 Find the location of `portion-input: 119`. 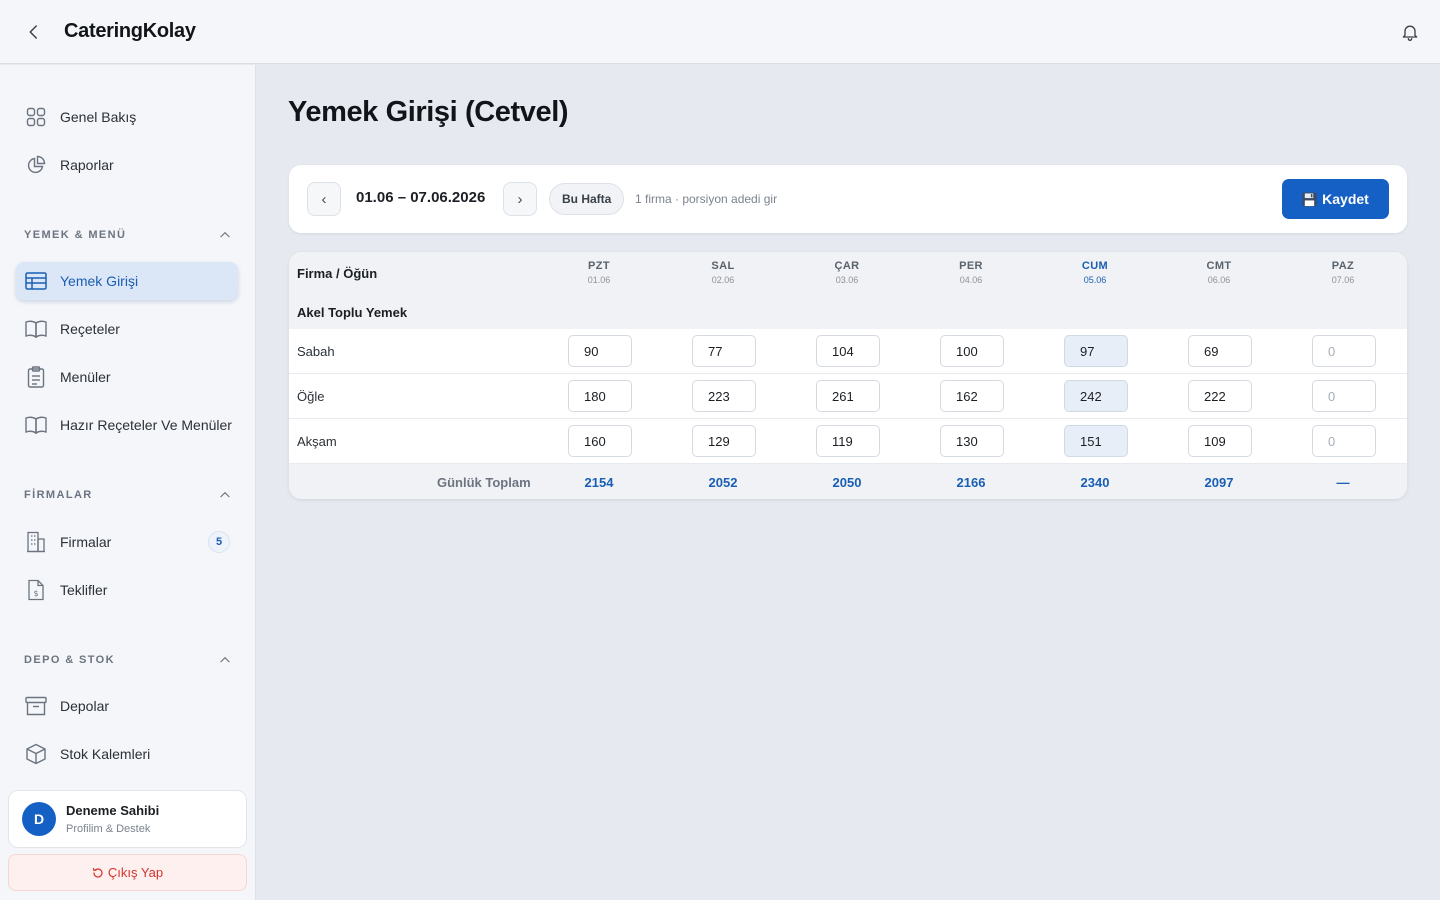

portion-input: 119 is located at coordinates (848, 441).